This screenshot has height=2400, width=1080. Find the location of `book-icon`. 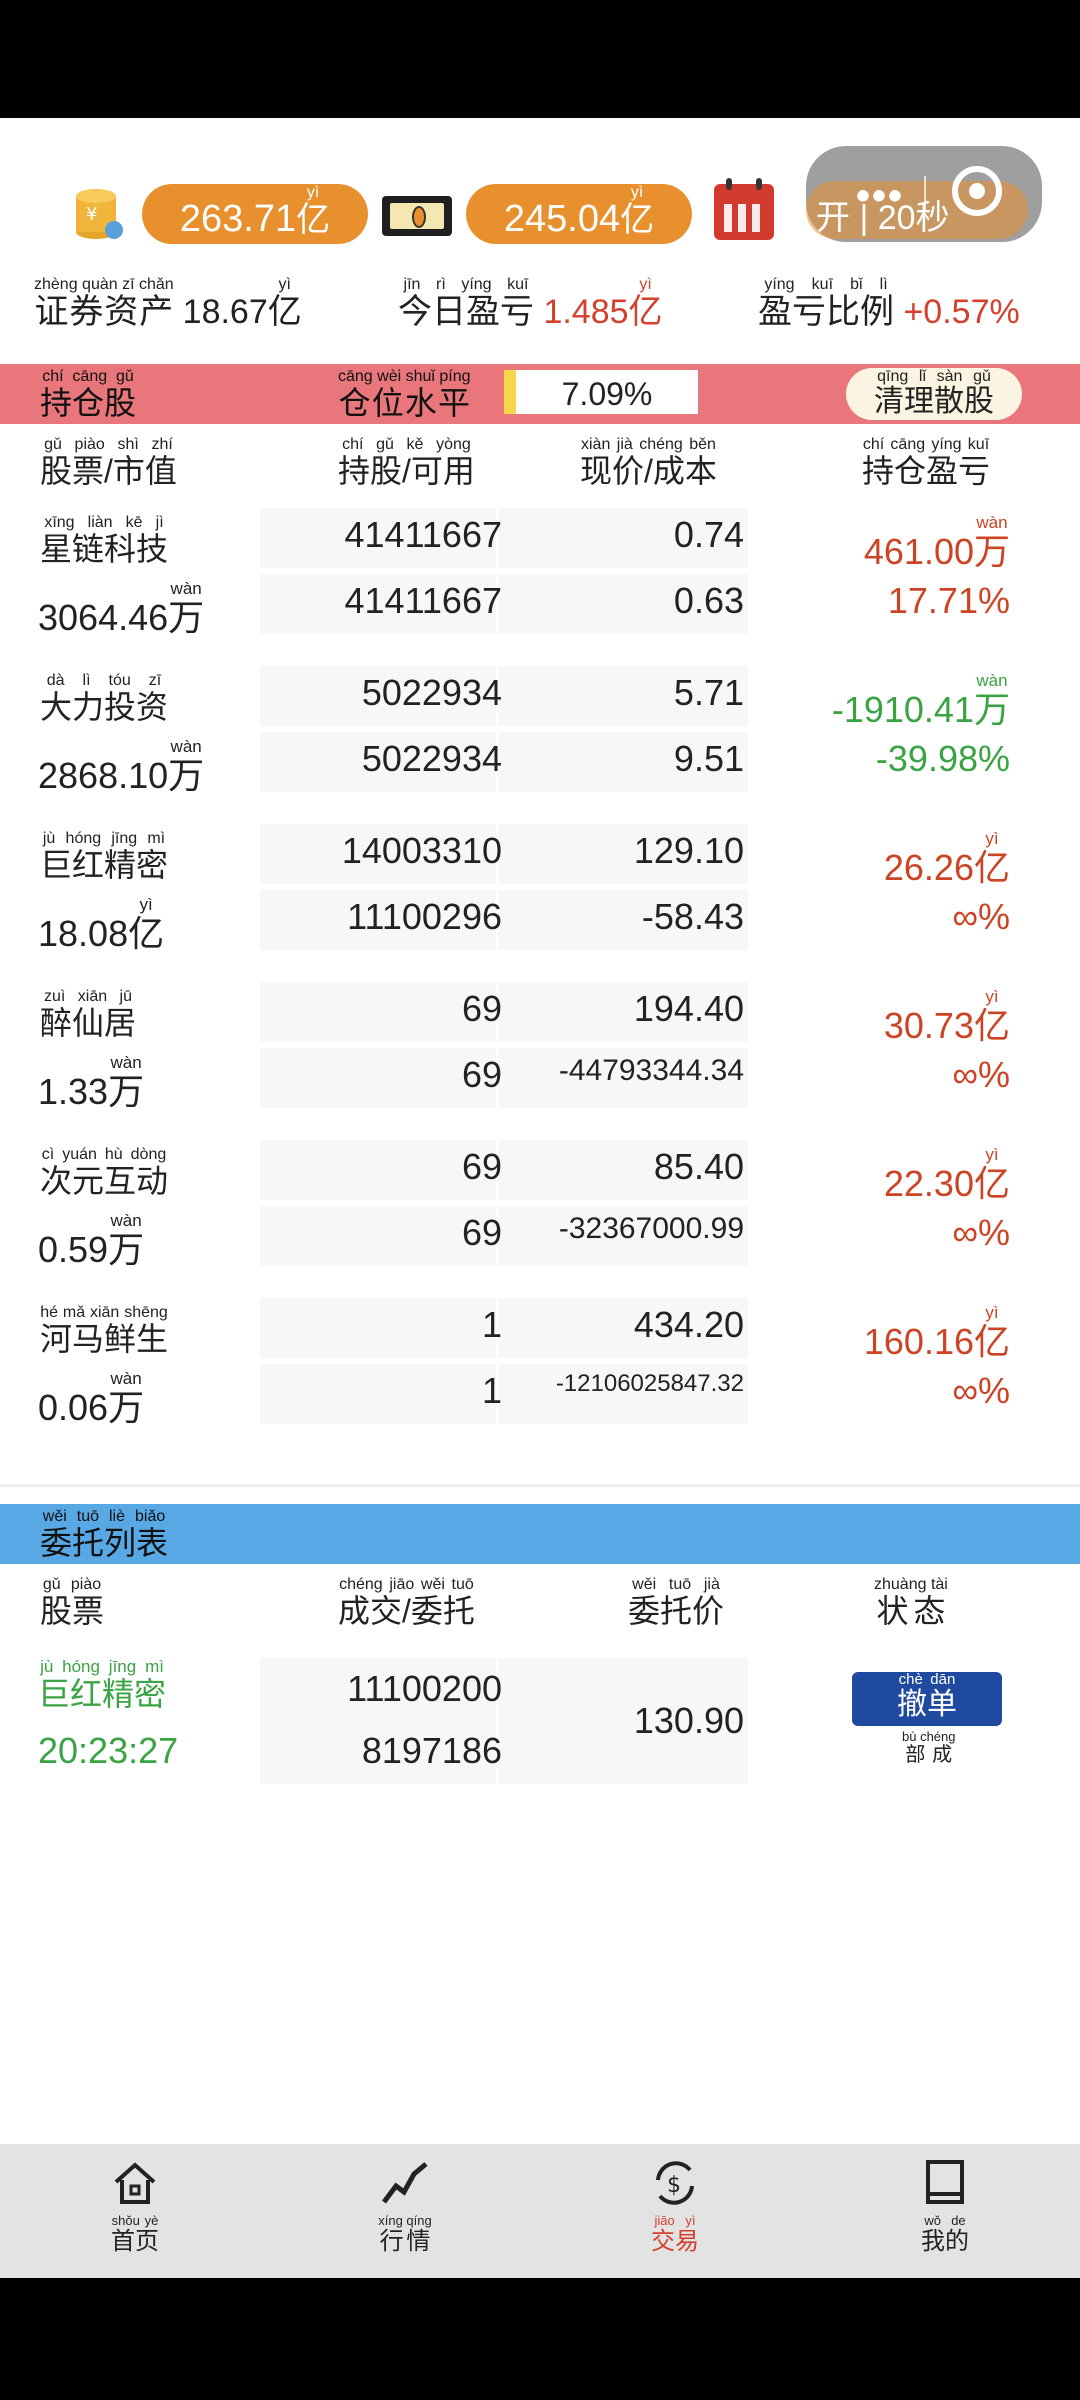

book-icon is located at coordinates (945, 2182).